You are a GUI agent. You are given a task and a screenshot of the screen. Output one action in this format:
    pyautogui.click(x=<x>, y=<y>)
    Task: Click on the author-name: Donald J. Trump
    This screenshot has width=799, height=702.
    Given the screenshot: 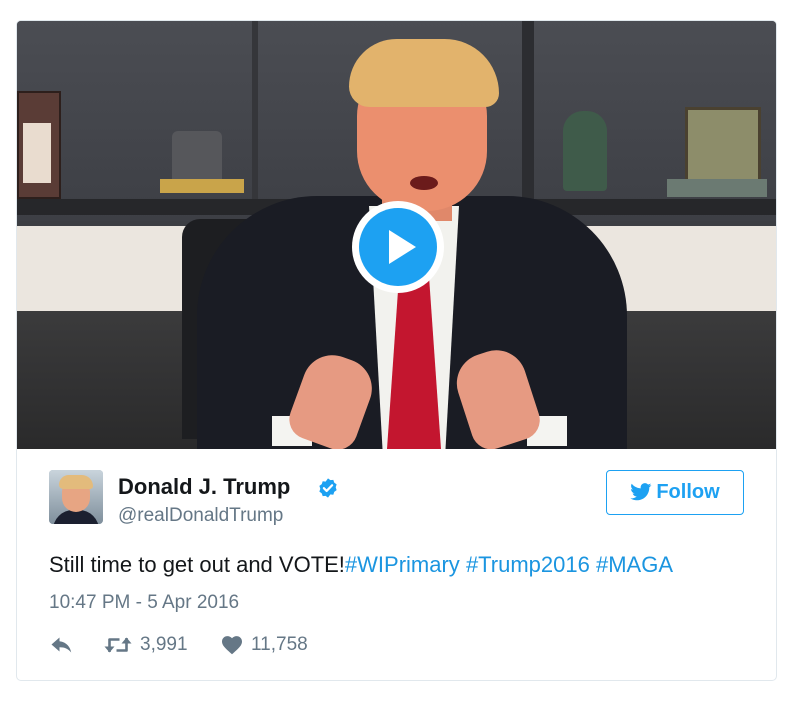 What is the action you would take?
    pyautogui.click(x=204, y=487)
    